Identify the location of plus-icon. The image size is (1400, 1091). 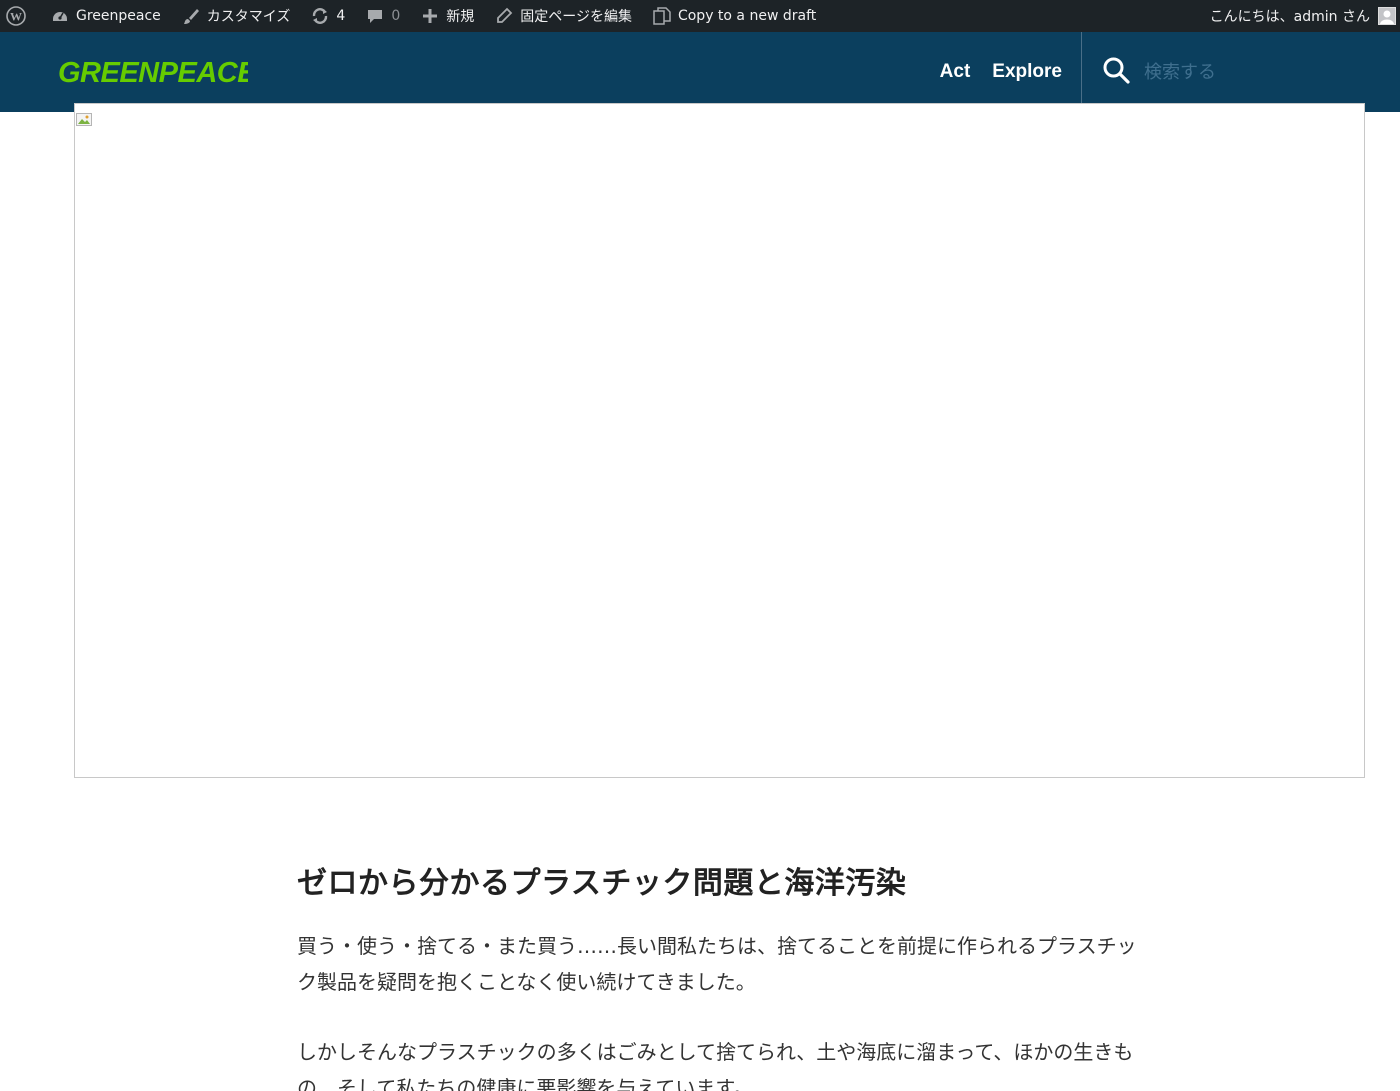
(430, 16).